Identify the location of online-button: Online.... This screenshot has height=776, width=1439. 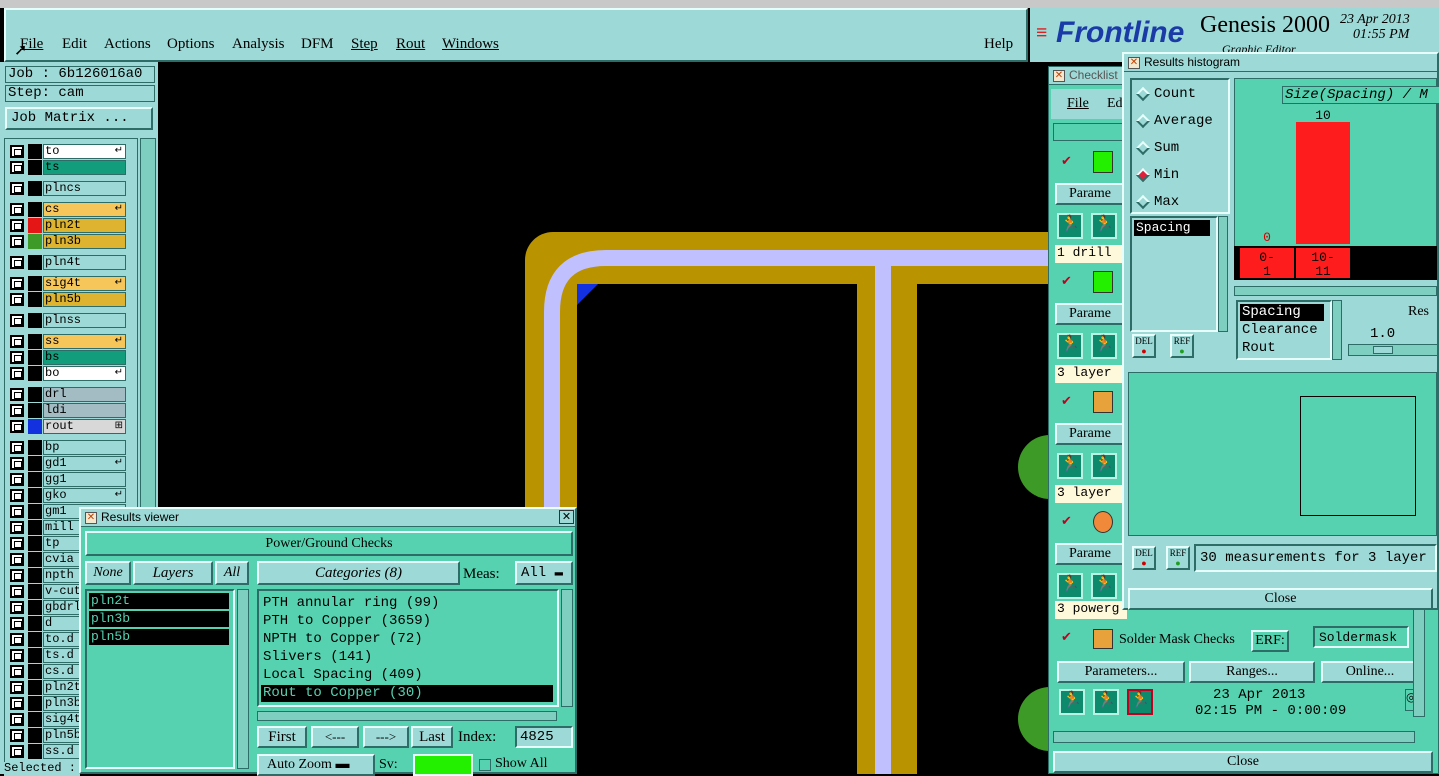
(1370, 672).